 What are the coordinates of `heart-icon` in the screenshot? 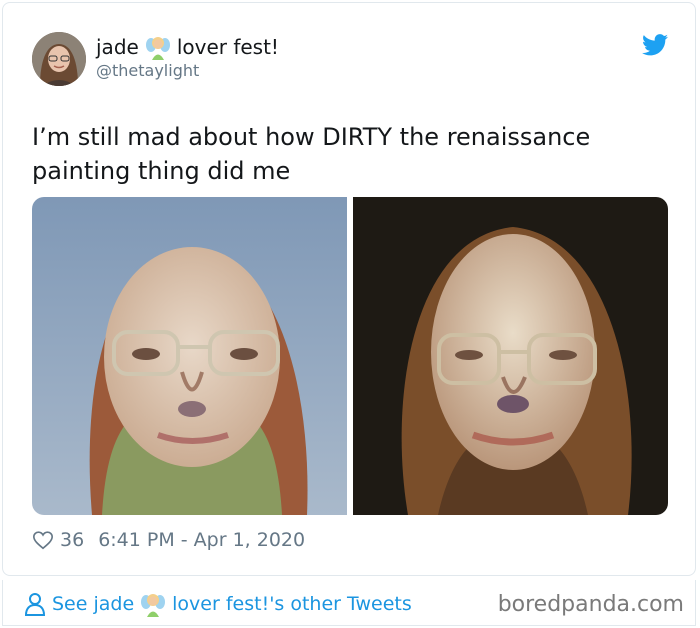 It's located at (43, 540).